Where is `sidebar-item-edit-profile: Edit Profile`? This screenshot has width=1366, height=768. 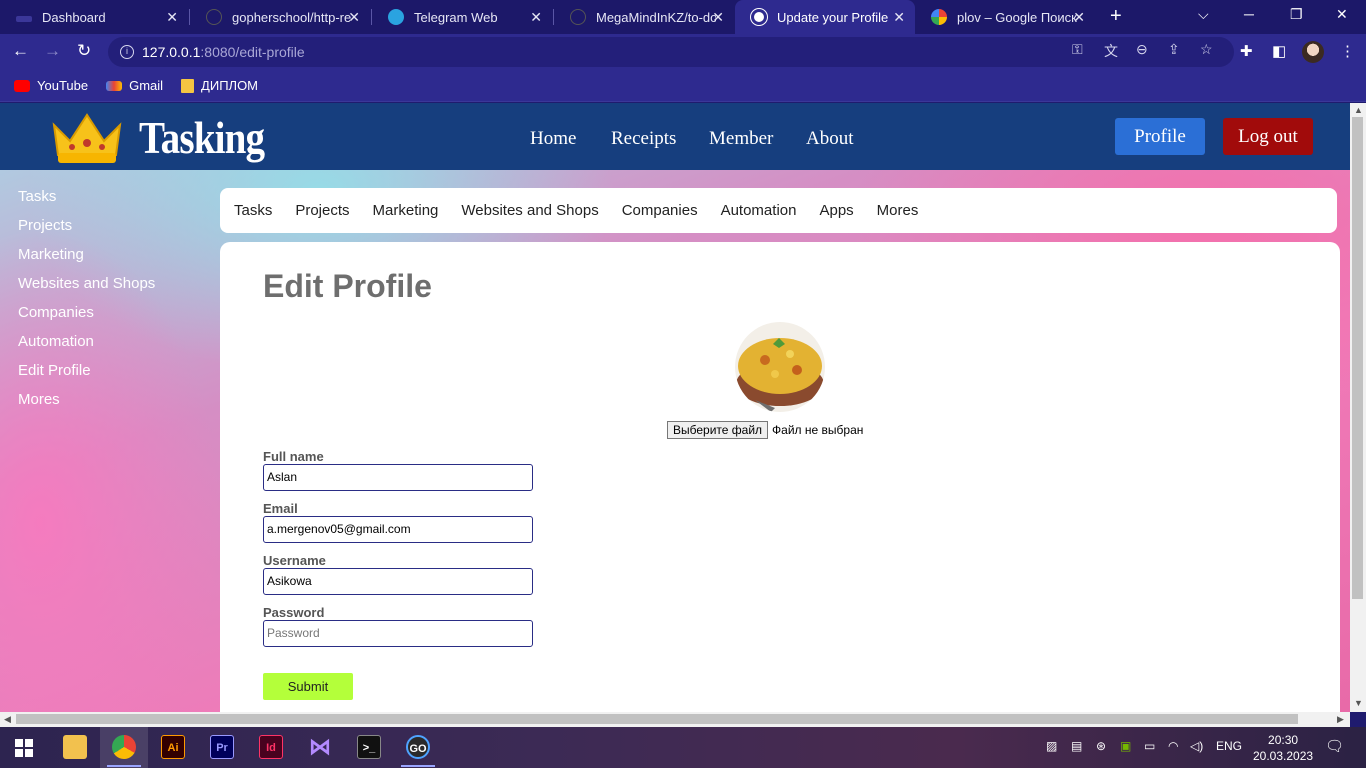 sidebar-item-edit-profile: Edit Profile is located at coordinates (86, 376).